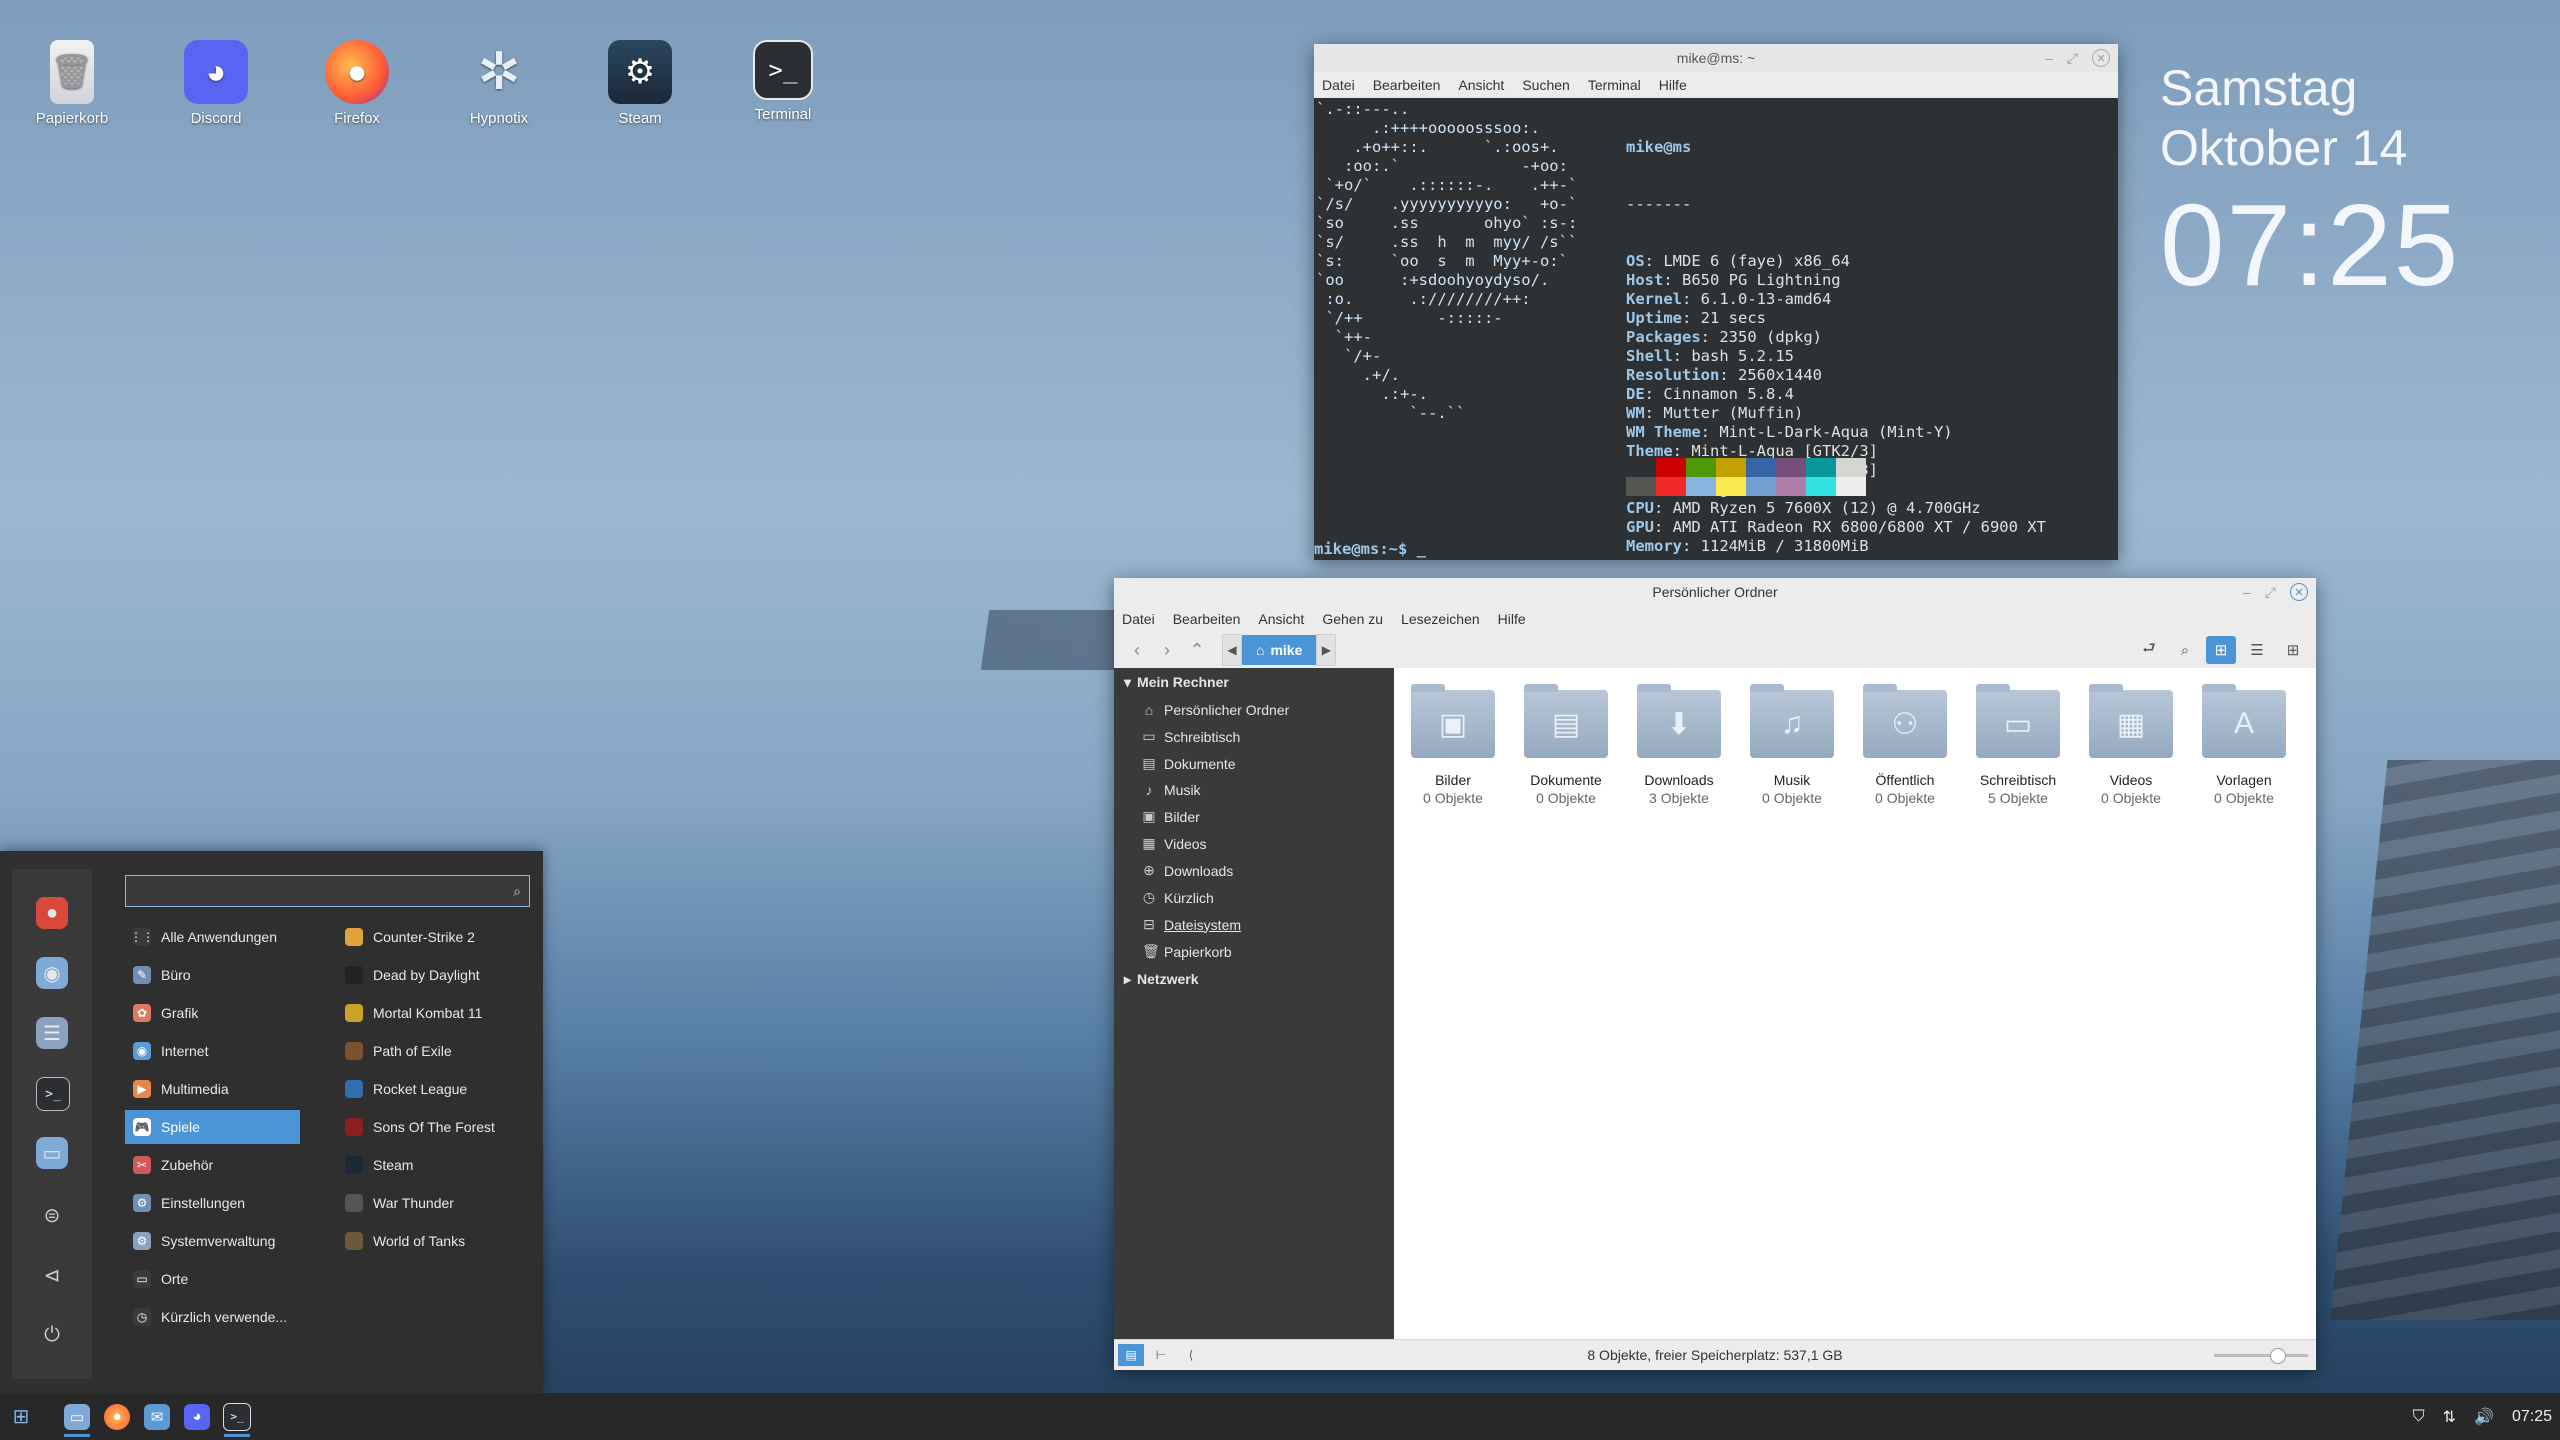 Image resolution: width=2560 pixels, height=1440 pixels. I want to click on menu-button: ⊞, so click(21, 1417).